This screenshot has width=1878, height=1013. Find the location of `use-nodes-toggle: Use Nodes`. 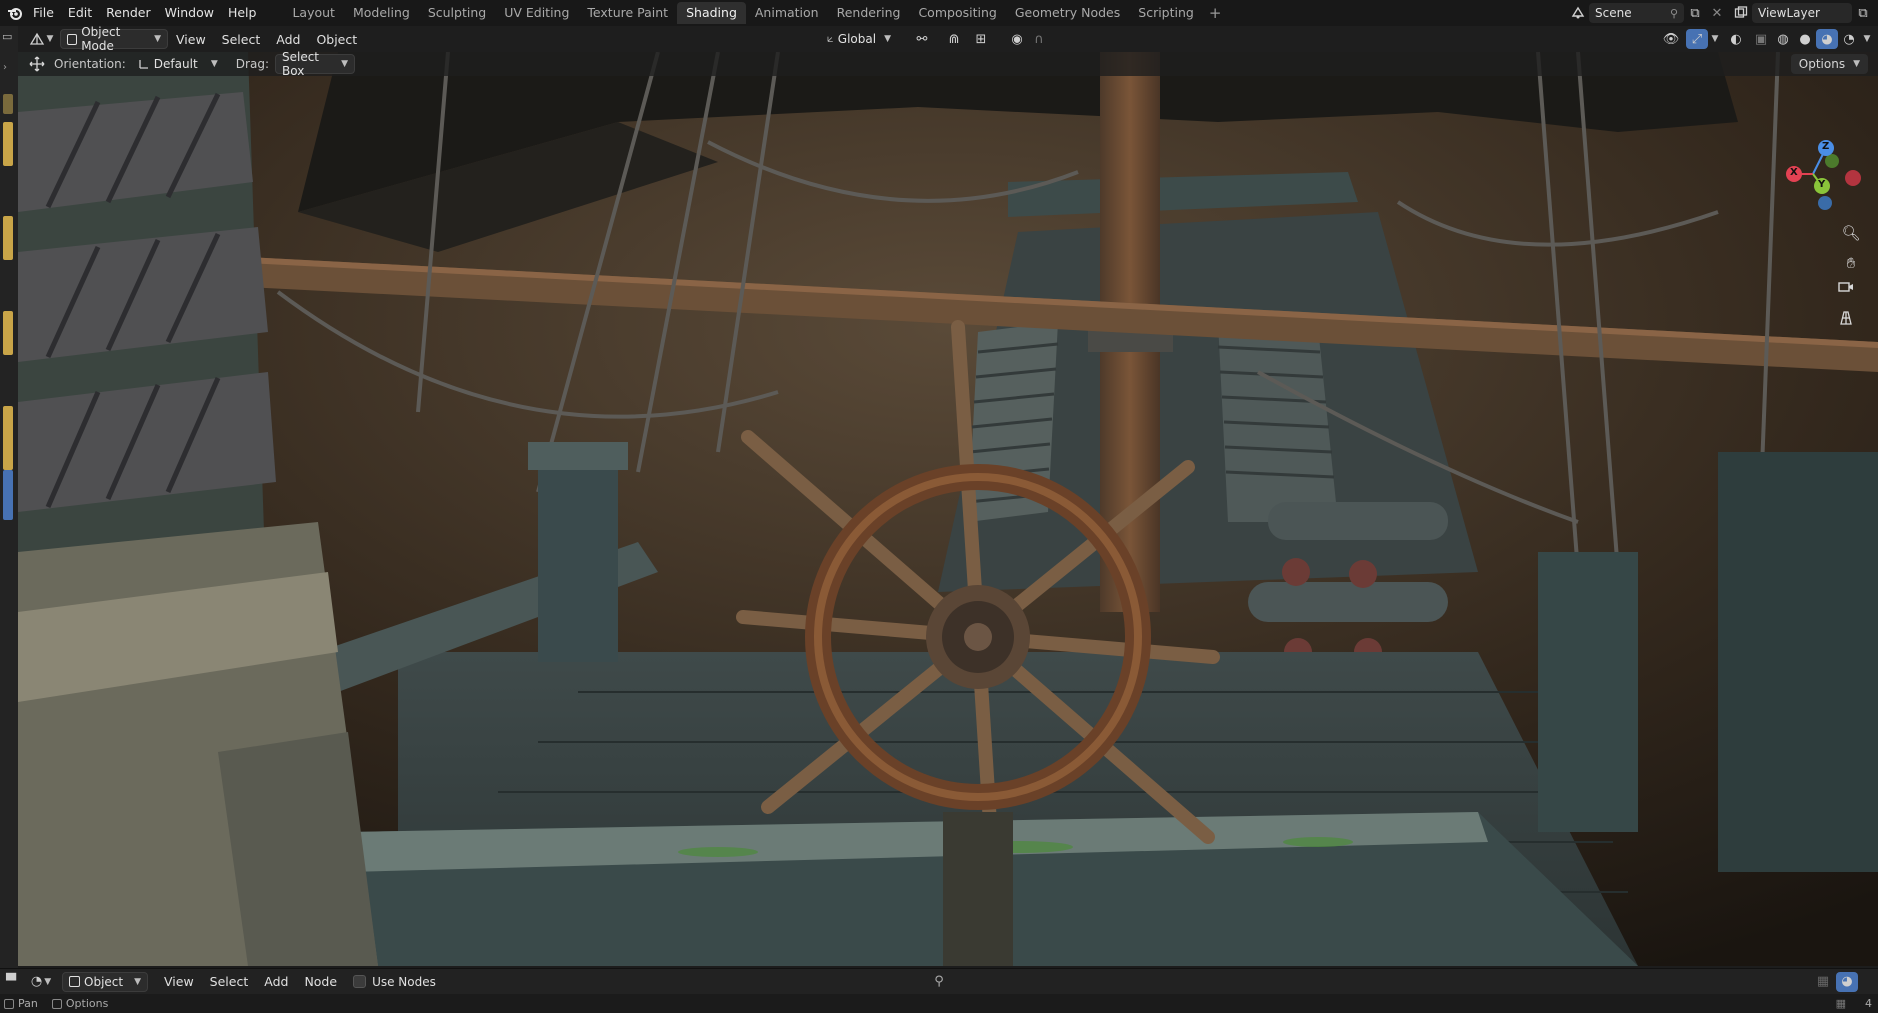

use-nodes-toggle: Use Nodes is located at coordinates (394, 982).